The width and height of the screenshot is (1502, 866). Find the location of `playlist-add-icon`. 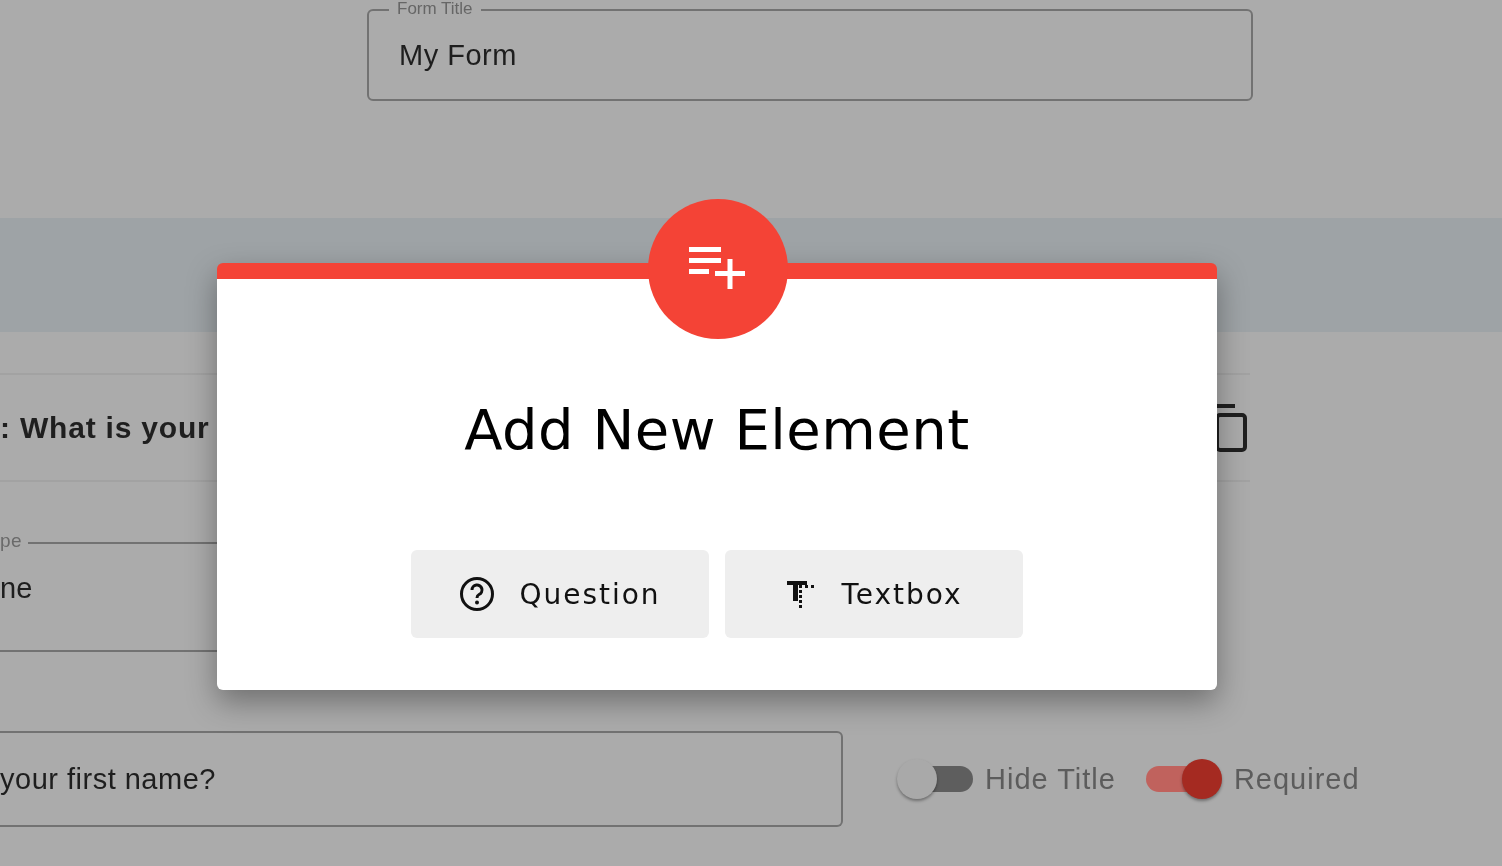

playlist-add-icon is located at coordinates (718, 269).